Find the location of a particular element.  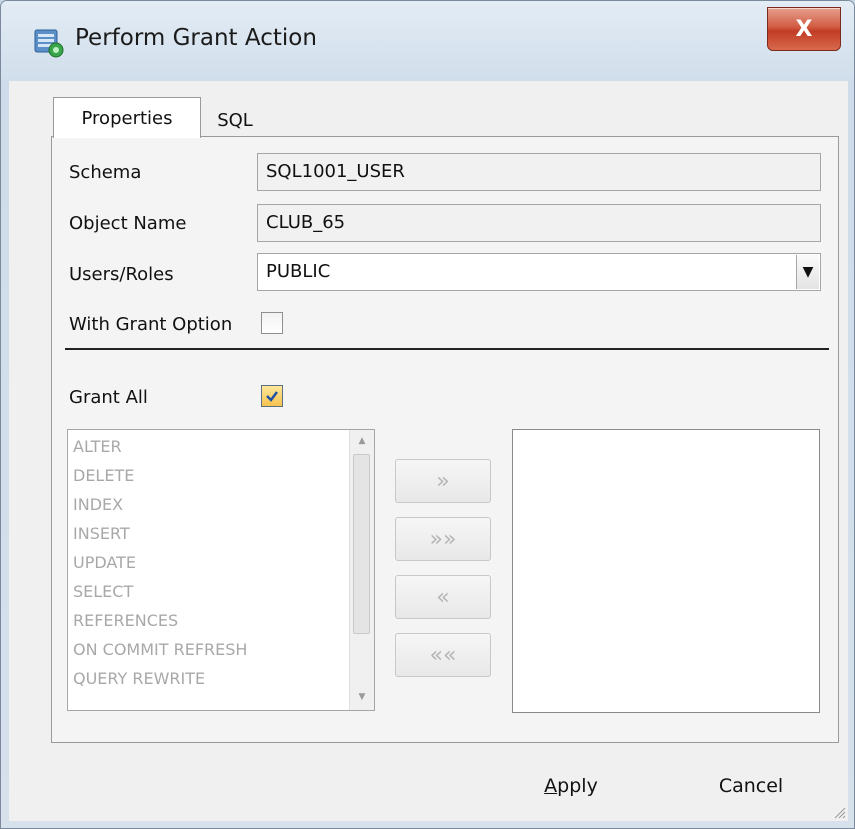

double-chevron-right-icon: »» is located at coordinates (443, 539).